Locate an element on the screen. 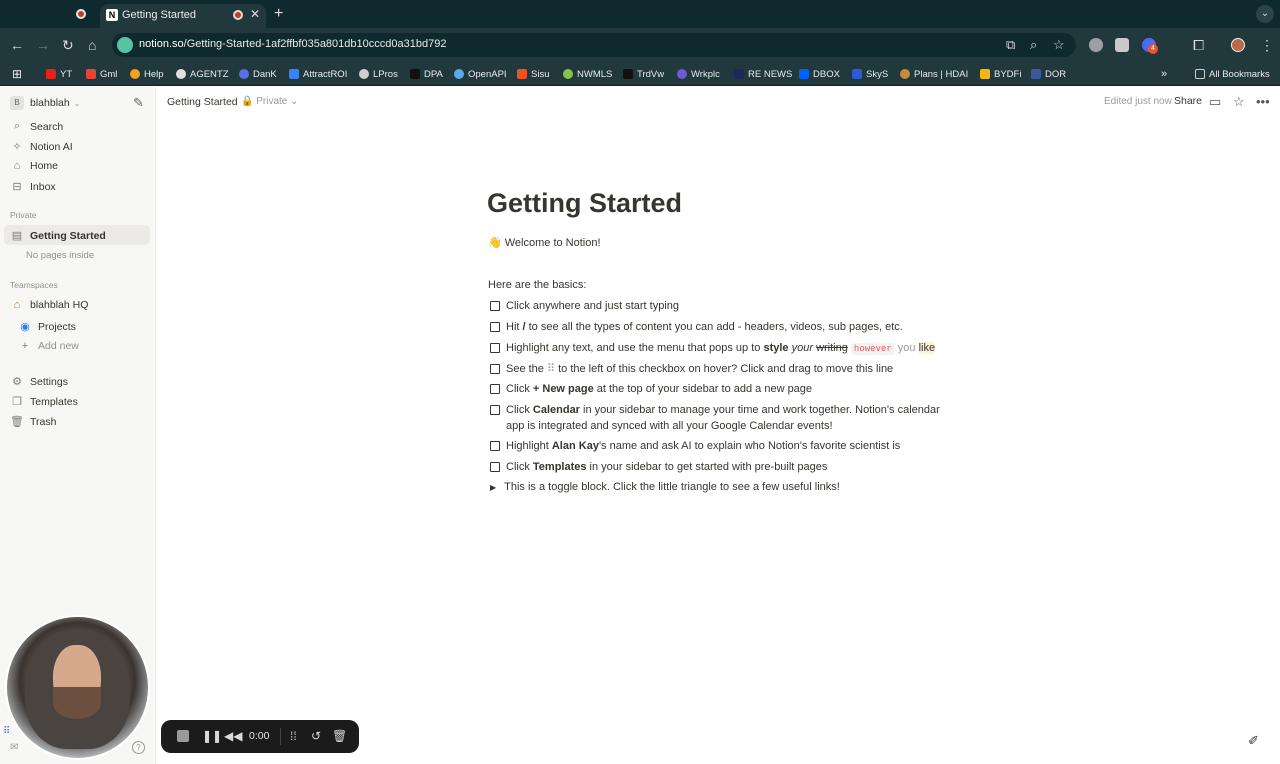 The height and width of the screenshot is (764, 1280). bookmark-item: SkyS is located at coordinates (870, 74).